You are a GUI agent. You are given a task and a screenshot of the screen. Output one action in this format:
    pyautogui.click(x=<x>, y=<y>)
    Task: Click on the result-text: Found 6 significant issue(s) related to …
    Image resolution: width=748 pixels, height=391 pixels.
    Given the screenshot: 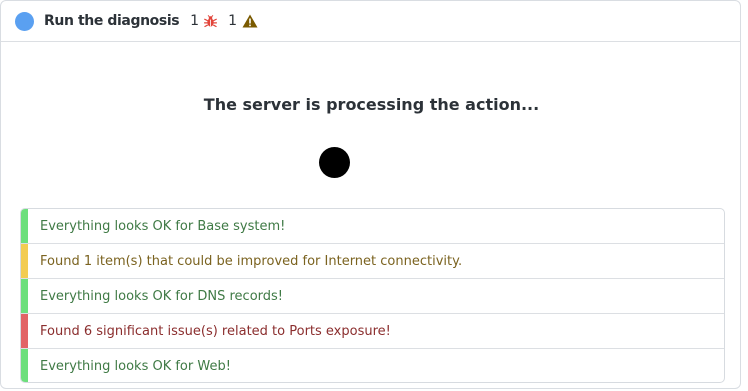 What is the action you would take?
    pyautogui.click(x=215, y=331)
    